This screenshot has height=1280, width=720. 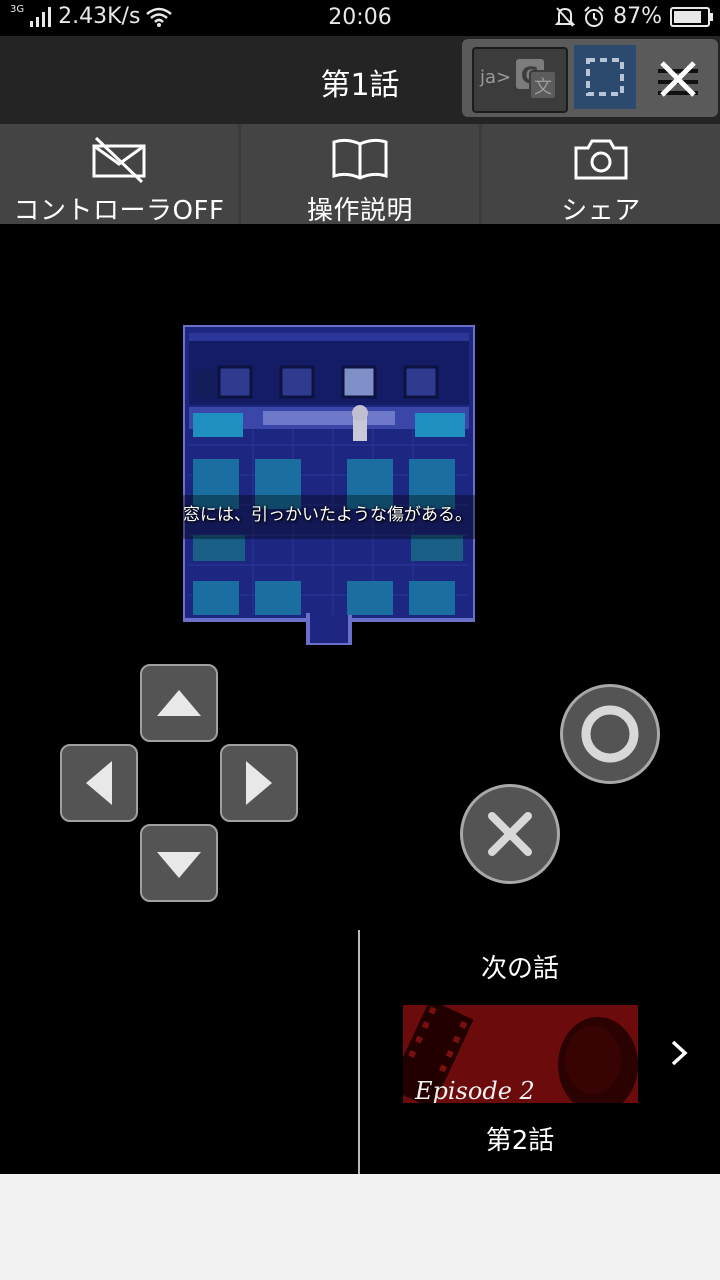 I want to click on battery-percent: 87%, so click(x=637, y=16).